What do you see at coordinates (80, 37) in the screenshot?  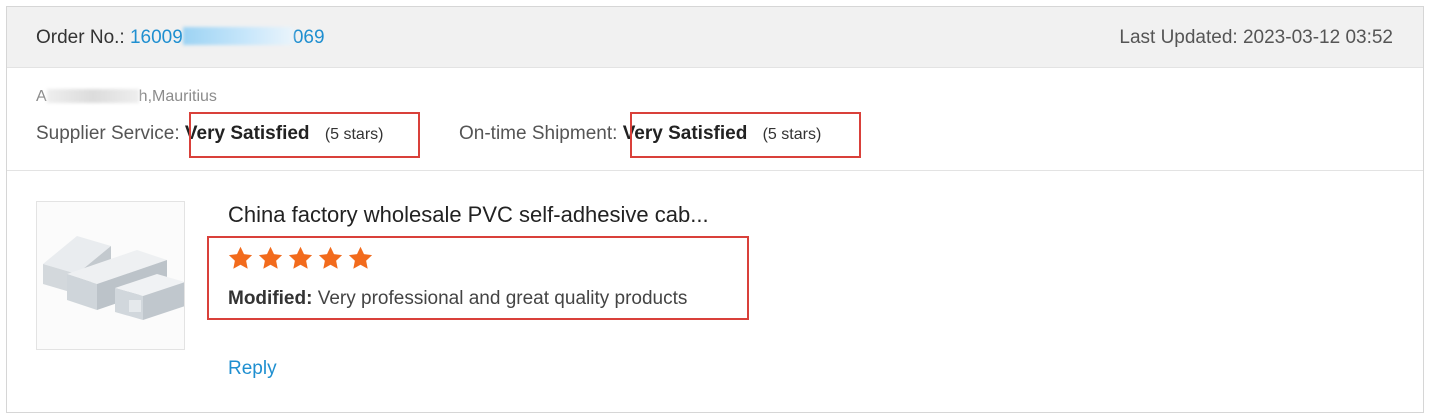 I see `order-number-label: Order No.:` at bounding box center [80, 37].